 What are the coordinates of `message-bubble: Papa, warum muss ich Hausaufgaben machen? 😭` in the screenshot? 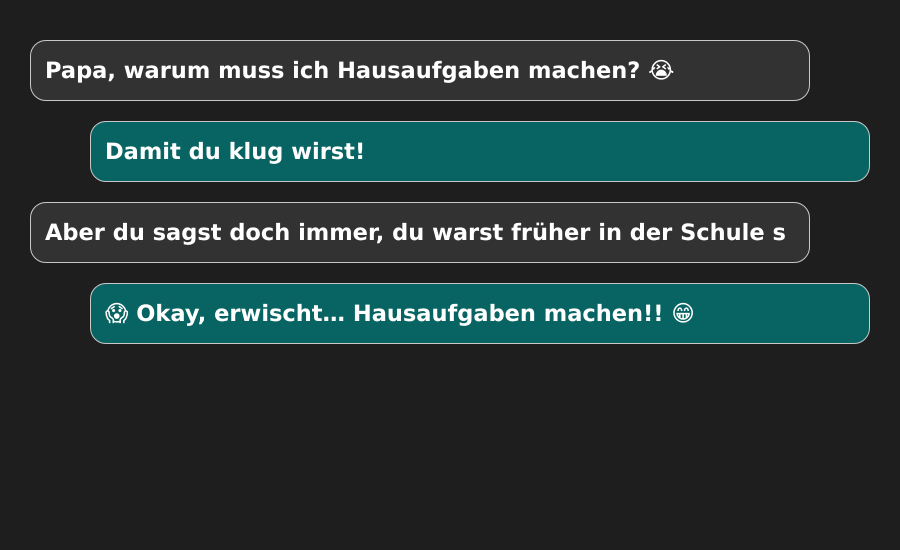 It's located at (420, 70).